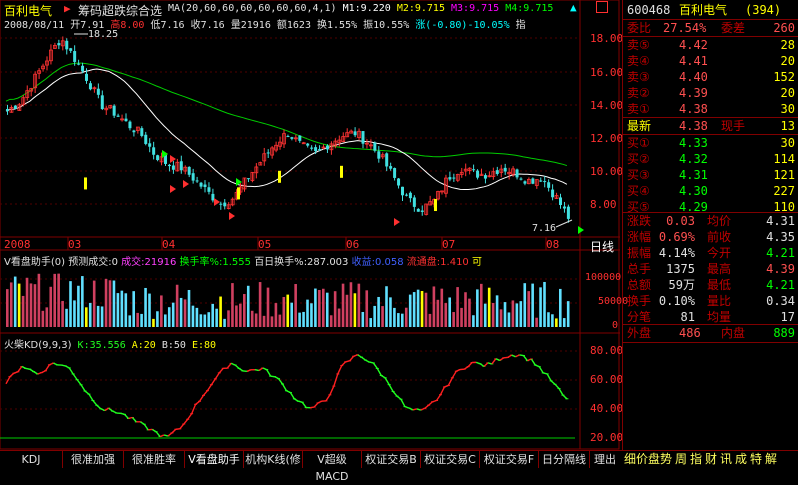  Describe the element at coordinates (573, 7) in the screenshot. I see `scroll-up-icon: ▲` at that location.